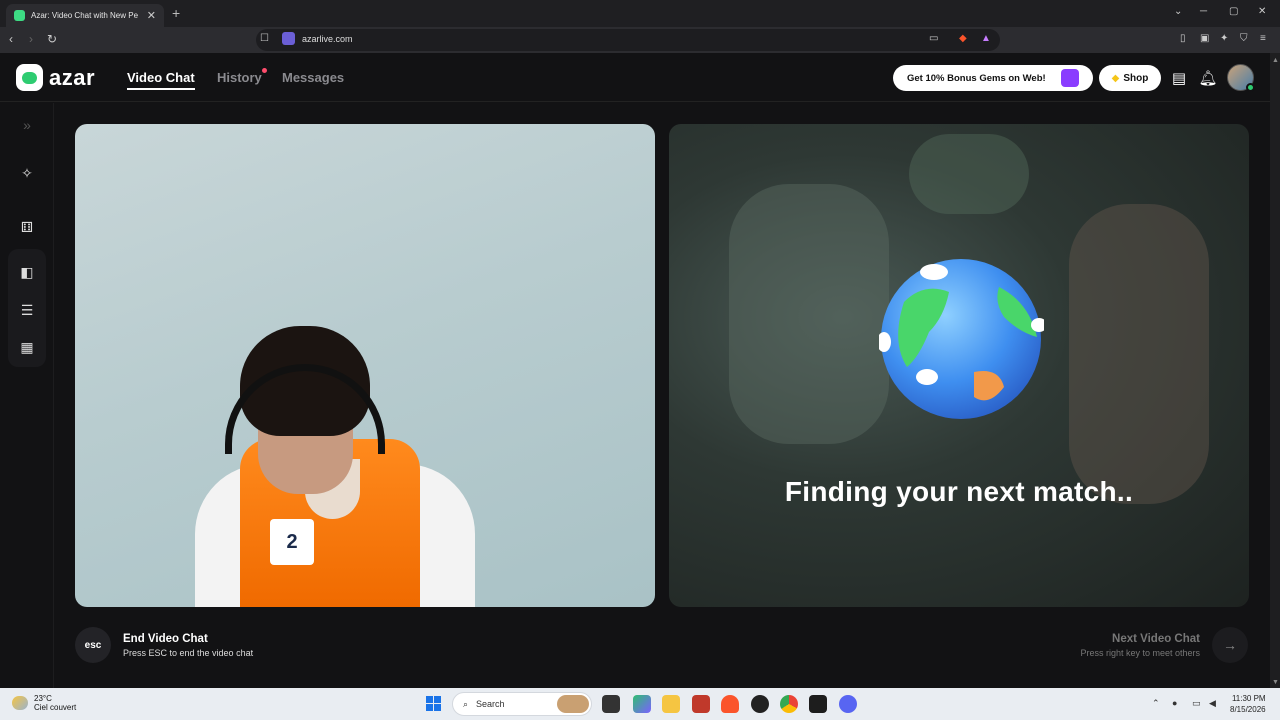 This screenshot has height=720, width=1280. Describe the element at coordinates (848, 704) in the screenshot. I see `discord-icon` at that location.